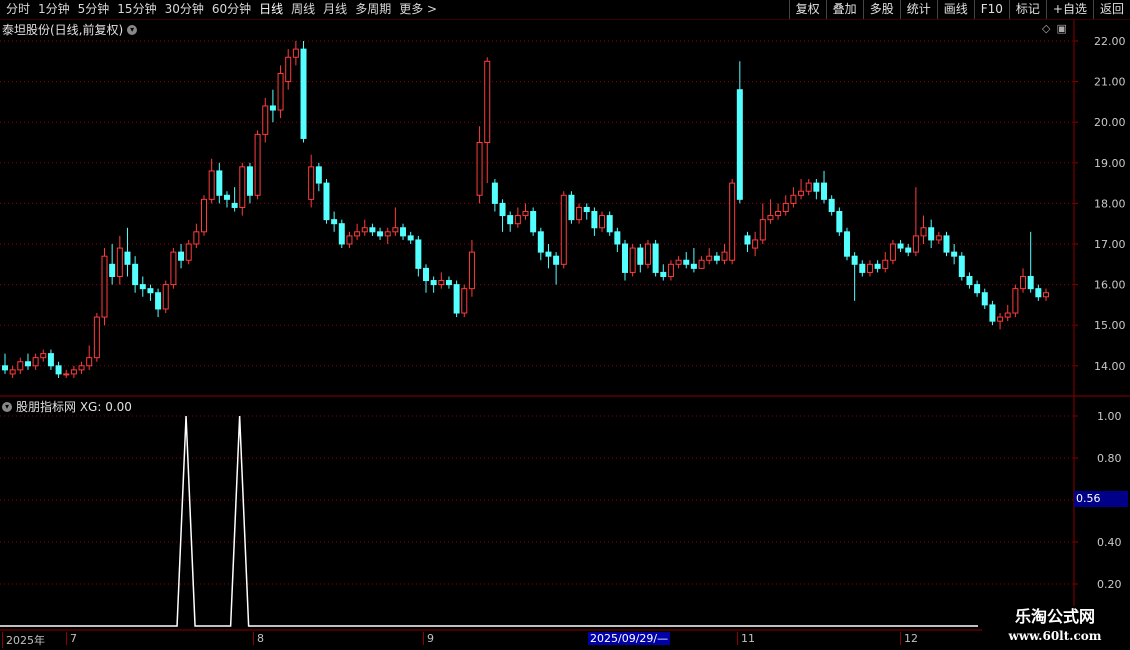 This screenshot has height=650, width=1130. I want to click on date-label: 7, so click(71, 638).